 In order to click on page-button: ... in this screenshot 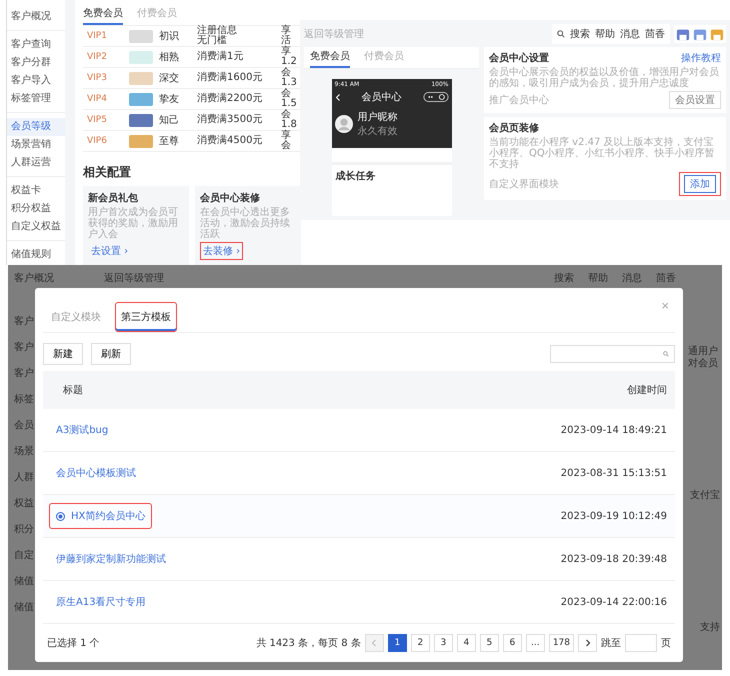, I will do `click(535, 643)`.